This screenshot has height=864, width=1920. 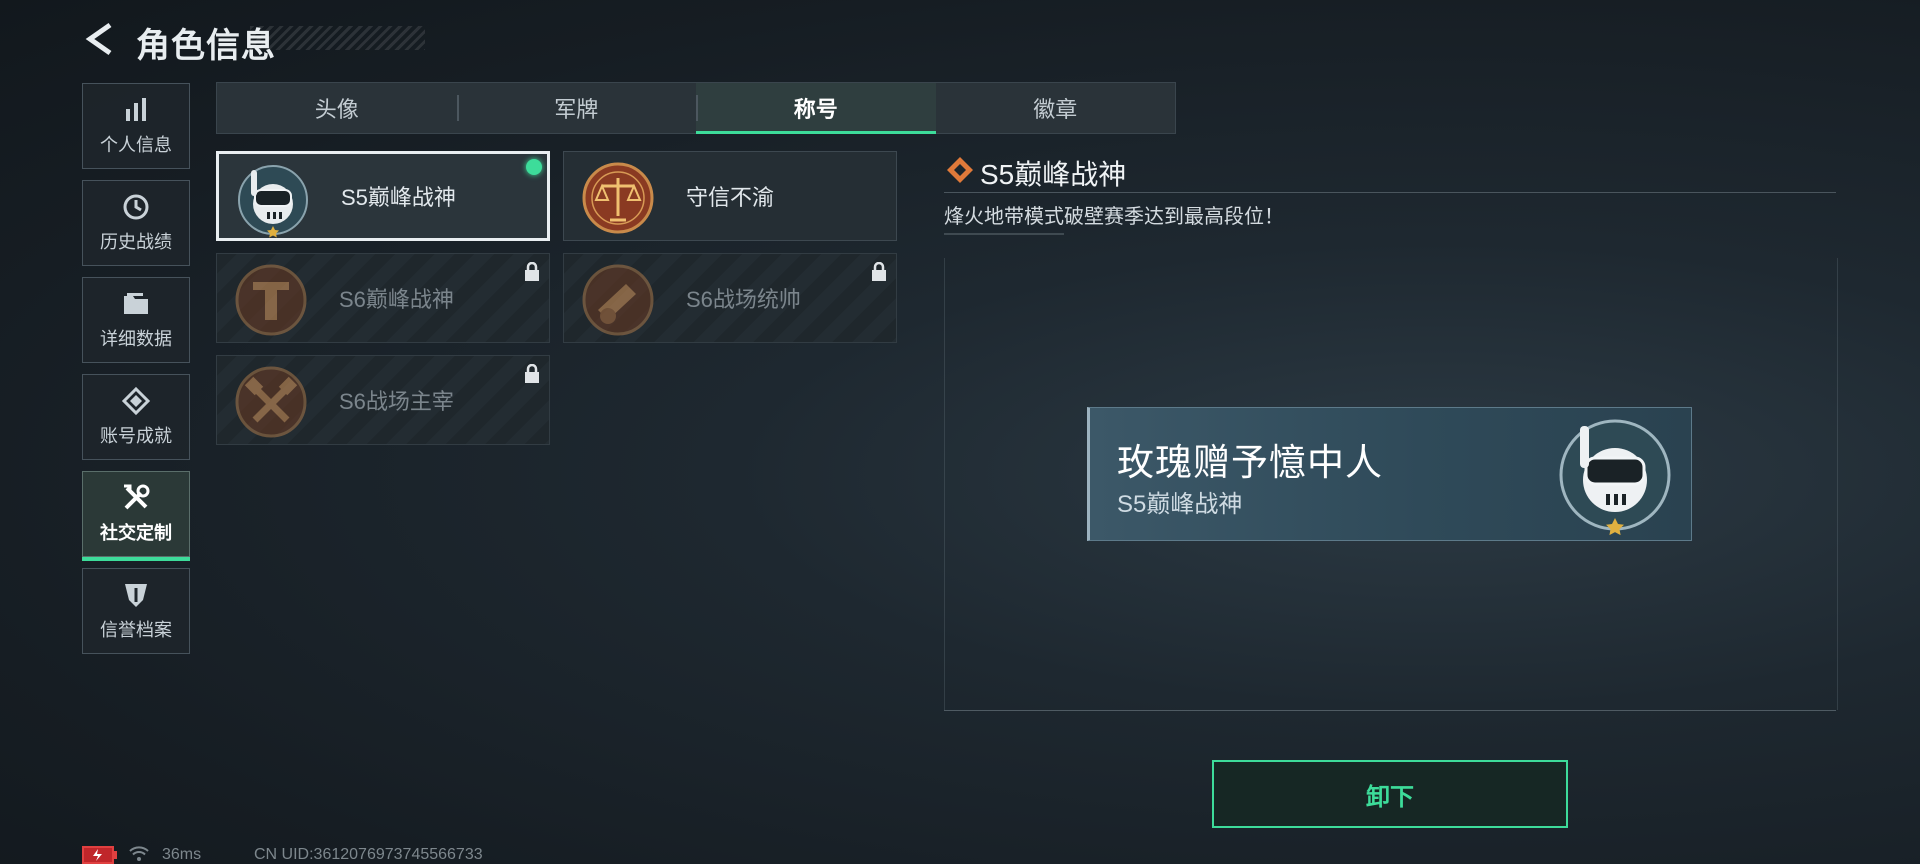 I want to click on history-icon, so click(x=136, y=207).